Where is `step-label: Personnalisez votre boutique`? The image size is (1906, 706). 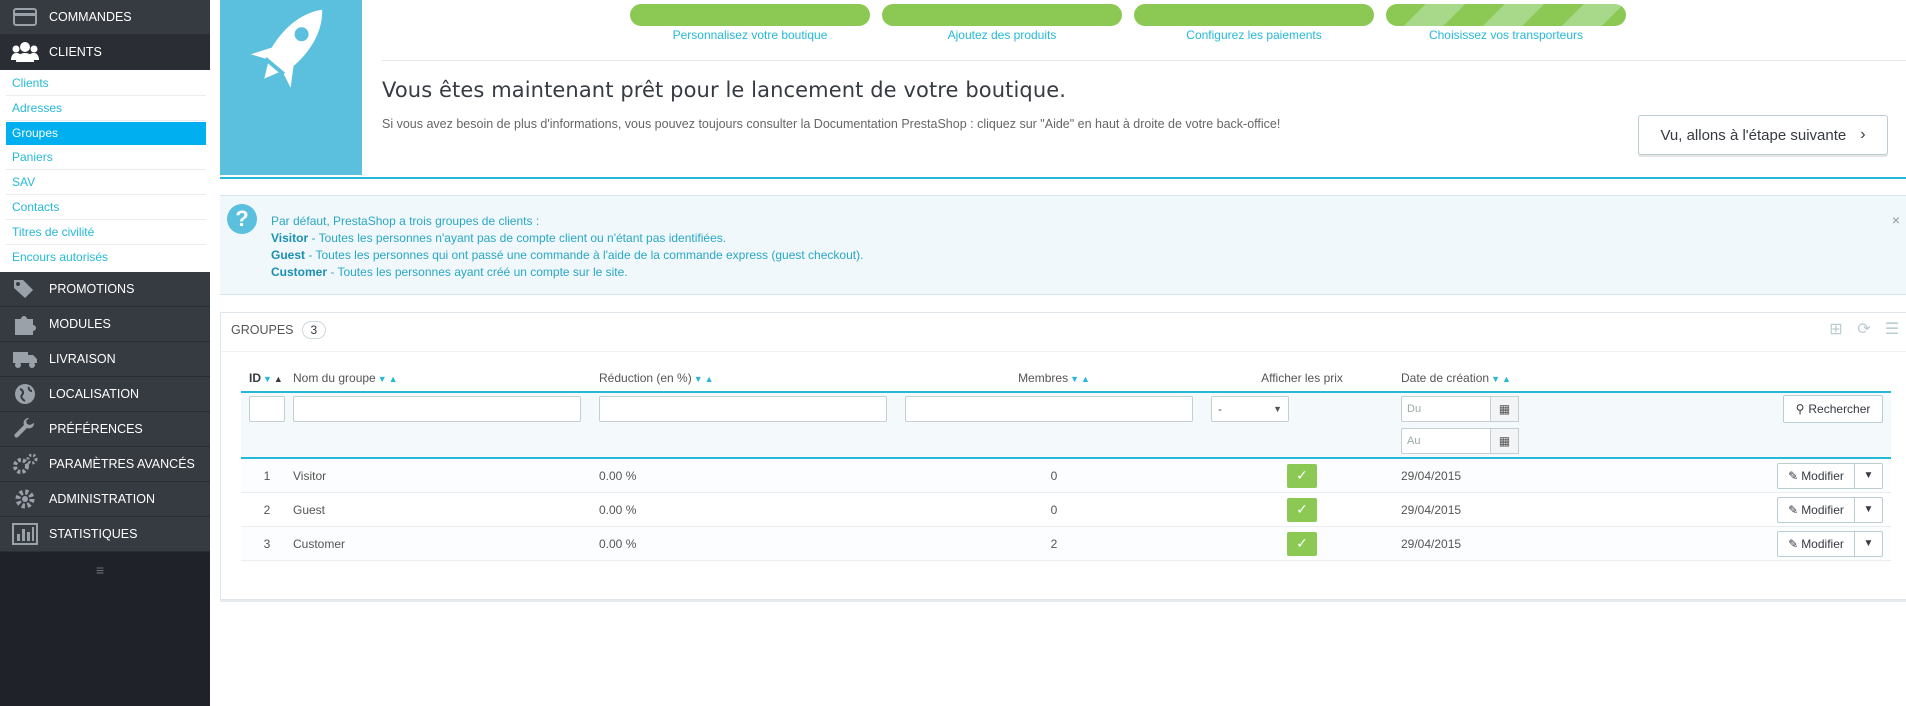 step-label: Personnalisez votre boutique is located at coordinates (750, 35).